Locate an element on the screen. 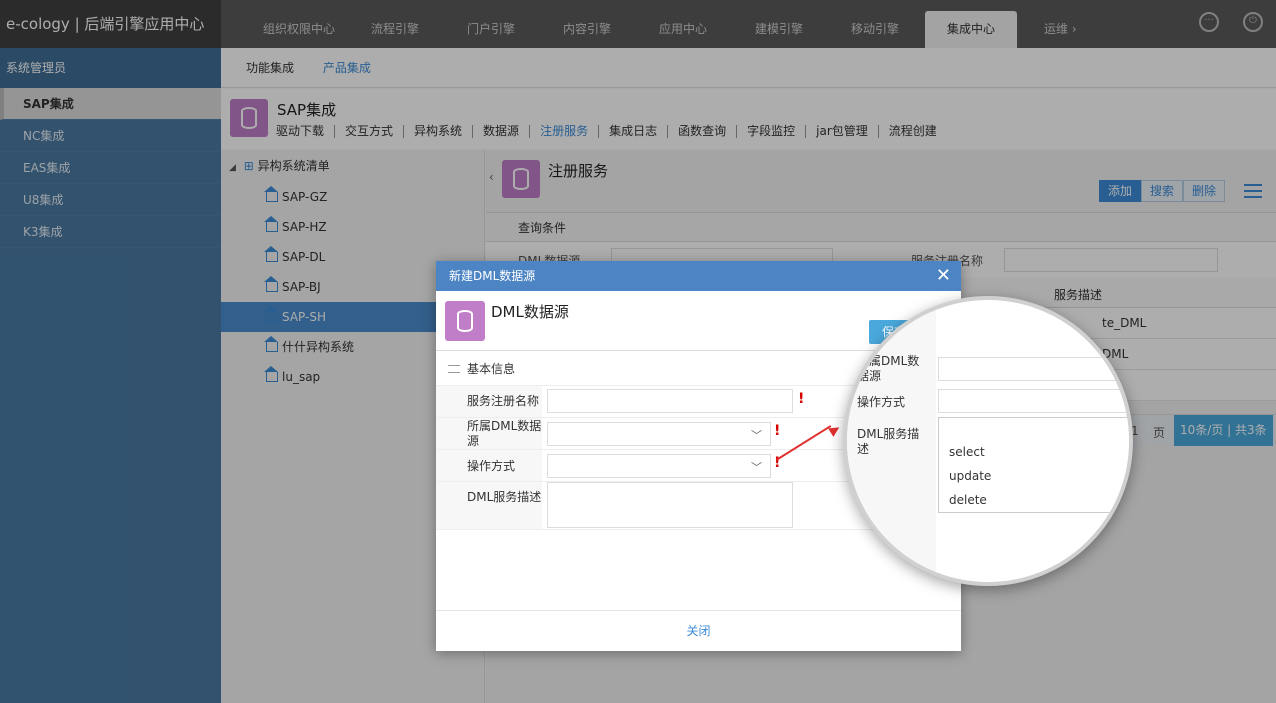 The image size is (1276, 703). option-select: select is located at coordinates (967, 452).